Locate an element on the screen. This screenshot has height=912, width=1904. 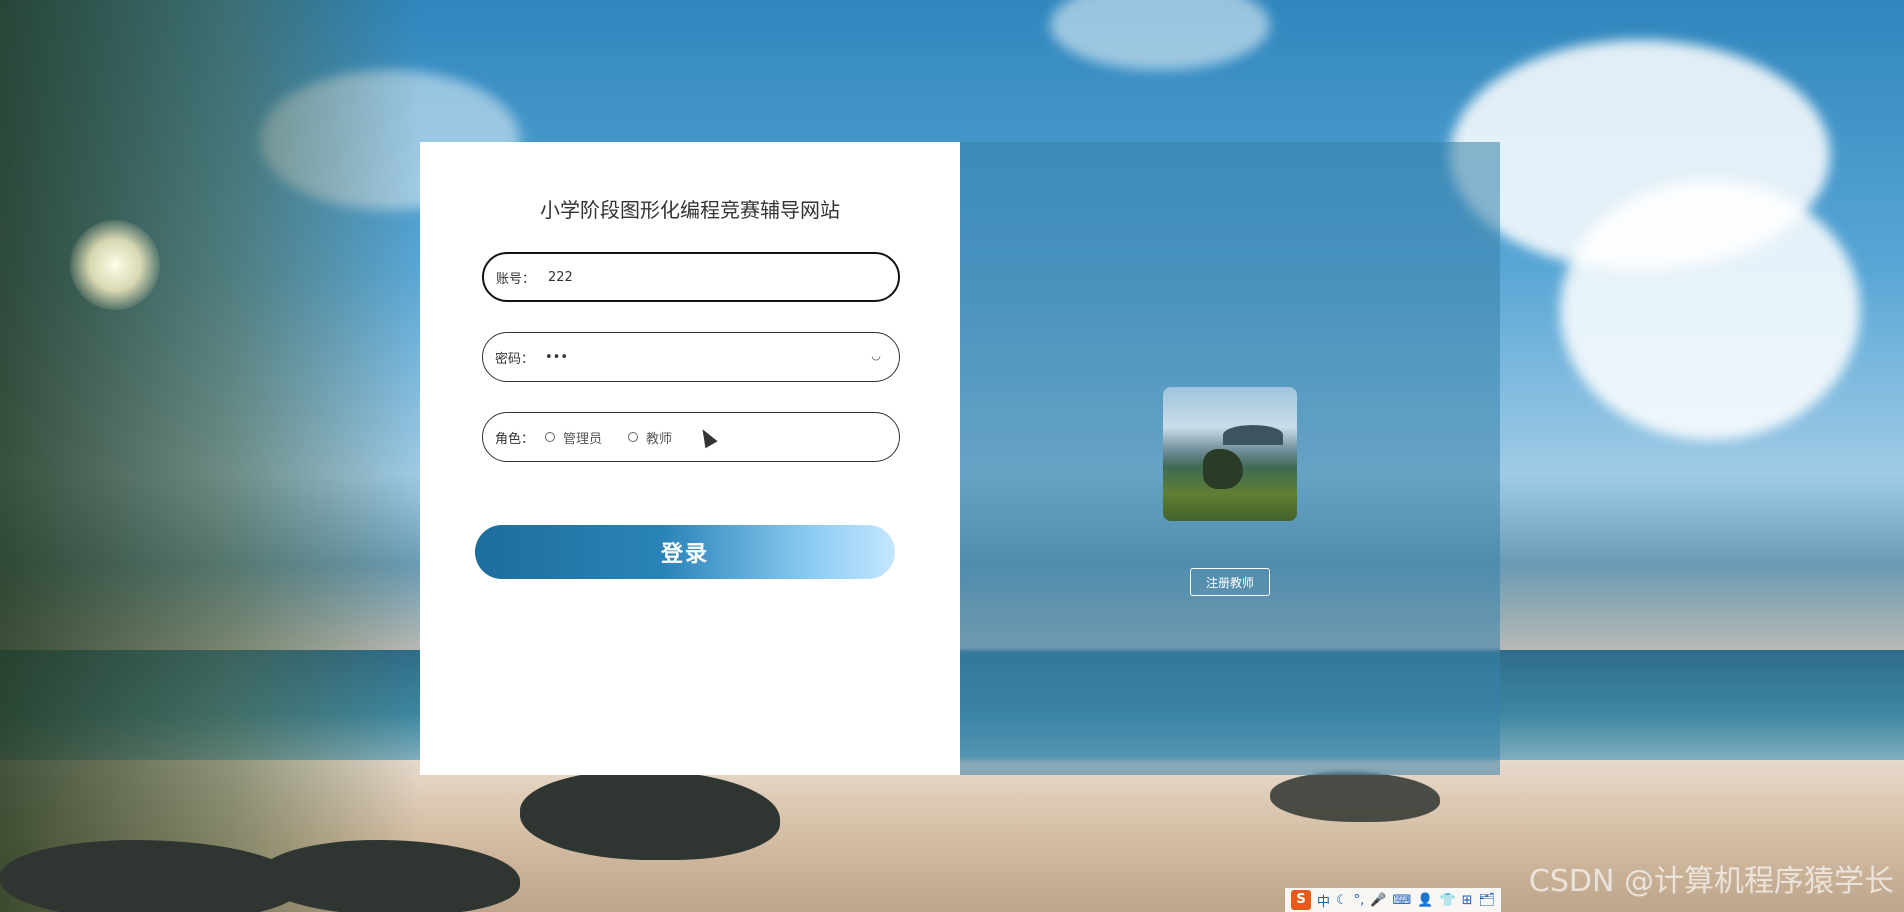
toolbox-icon: 🗂 is located at coordinates (1487, 900).